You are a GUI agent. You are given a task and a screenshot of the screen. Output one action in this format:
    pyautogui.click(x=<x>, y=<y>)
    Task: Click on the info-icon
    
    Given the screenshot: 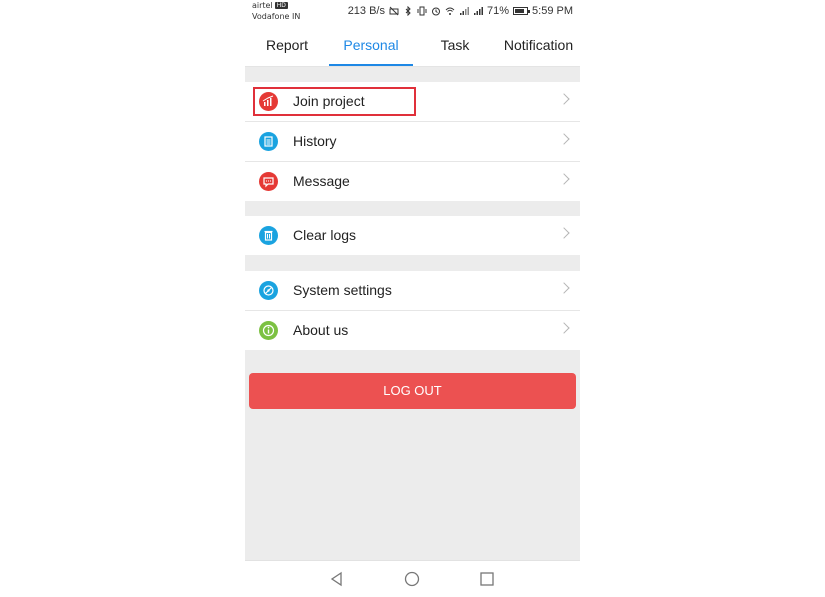 What is the action you would take?
    pyautogui.click(x=268, y=330)
    